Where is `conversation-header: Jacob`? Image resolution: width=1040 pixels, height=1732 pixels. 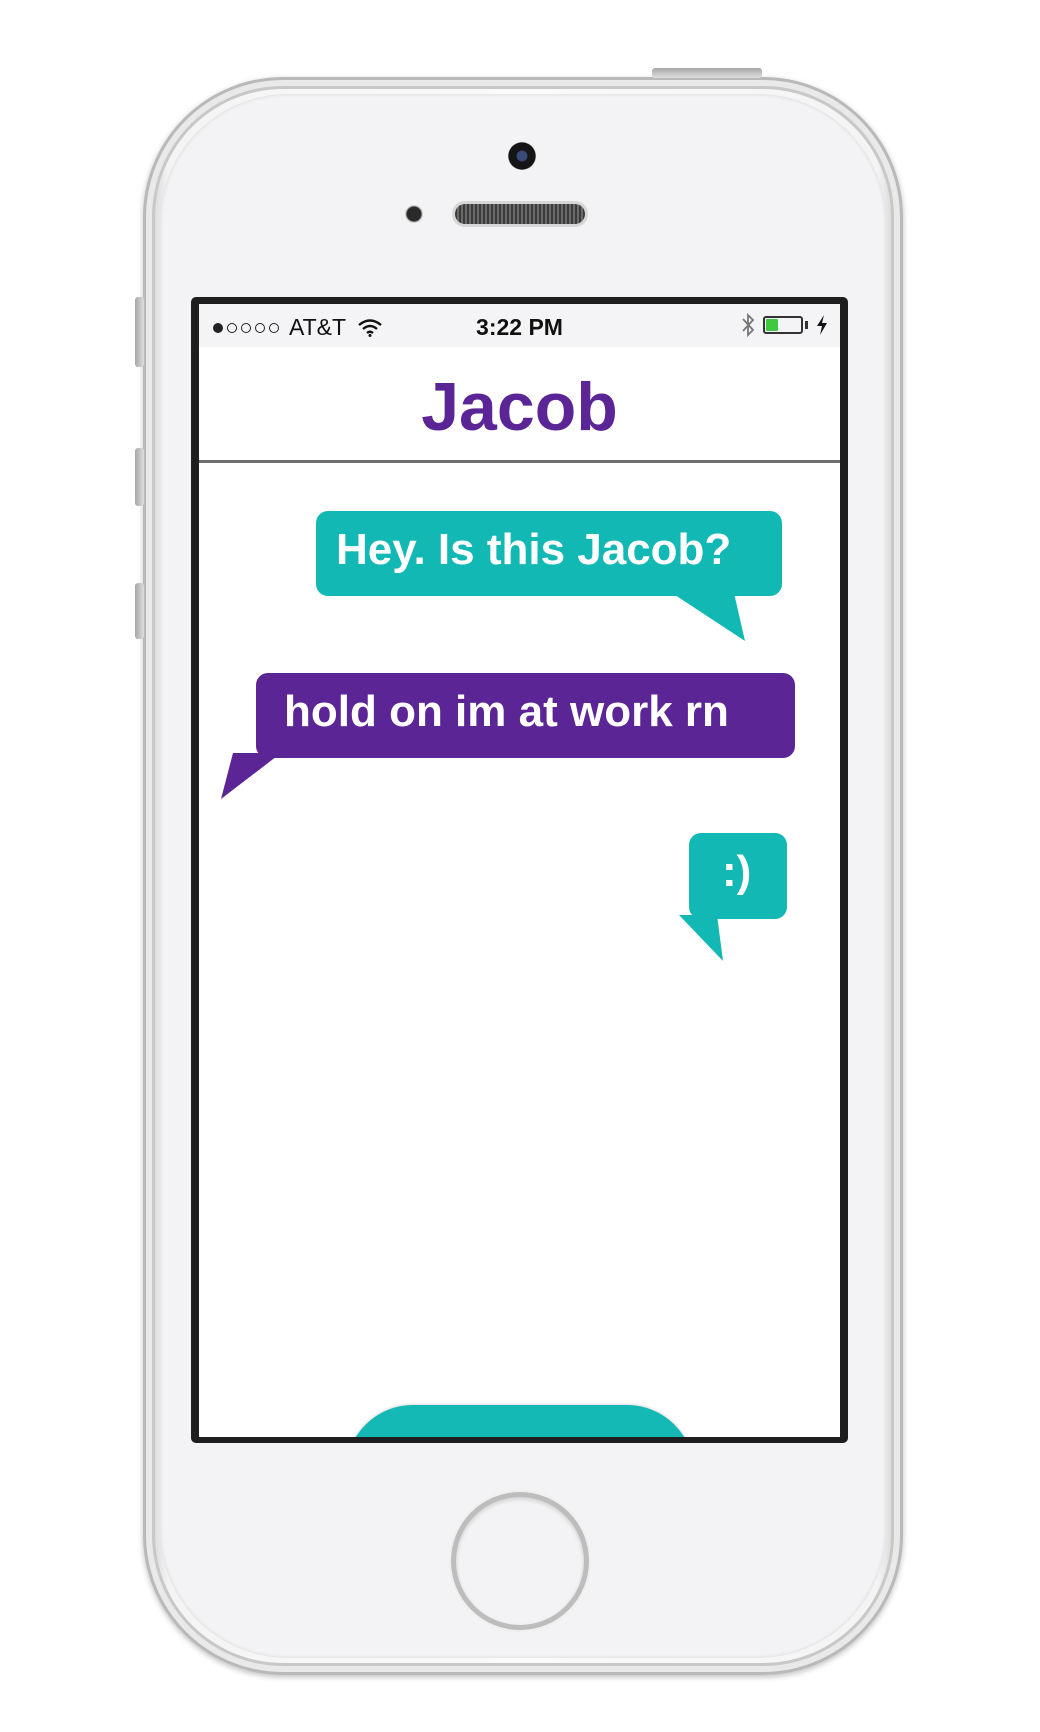
conversation-header: Jacob is located at coordinates (519, 405).